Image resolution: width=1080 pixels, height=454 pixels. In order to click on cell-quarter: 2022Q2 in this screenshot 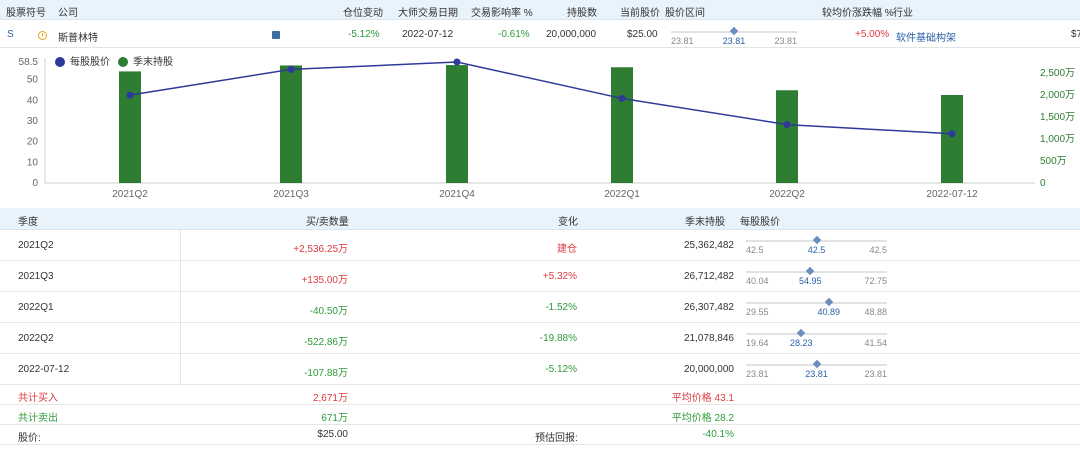, I will do `click(36, 338)`.